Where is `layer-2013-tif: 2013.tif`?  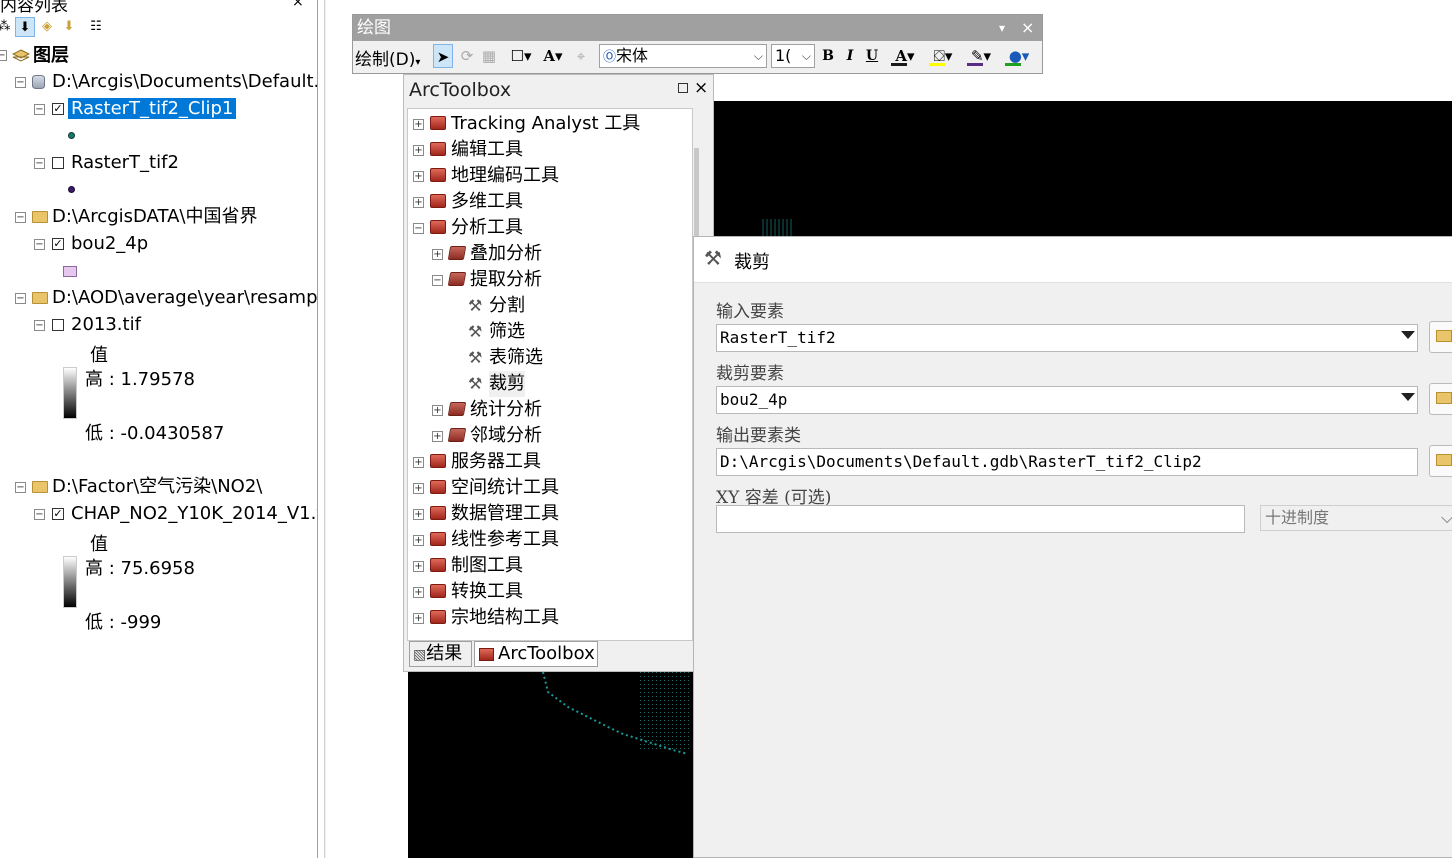 layer-2013-tif: 2013.tif is located at coordinates (106, 325).